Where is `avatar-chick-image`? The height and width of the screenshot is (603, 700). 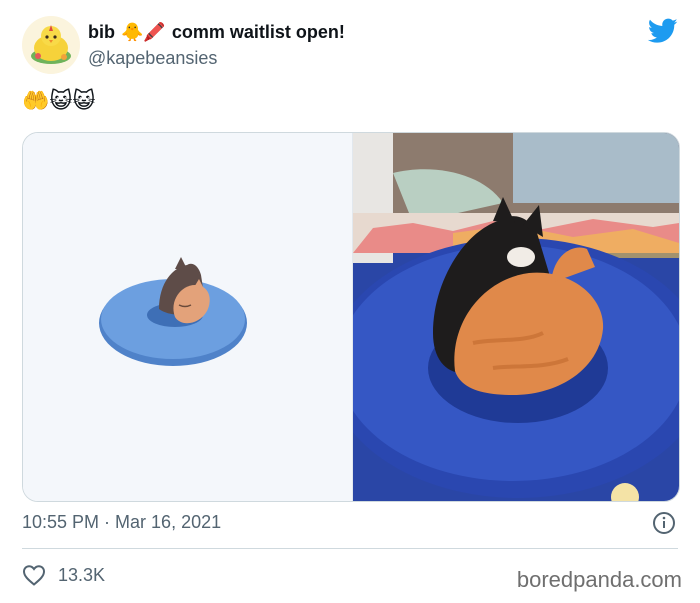 avatar-chick-image is located at coordinates (51, 44).